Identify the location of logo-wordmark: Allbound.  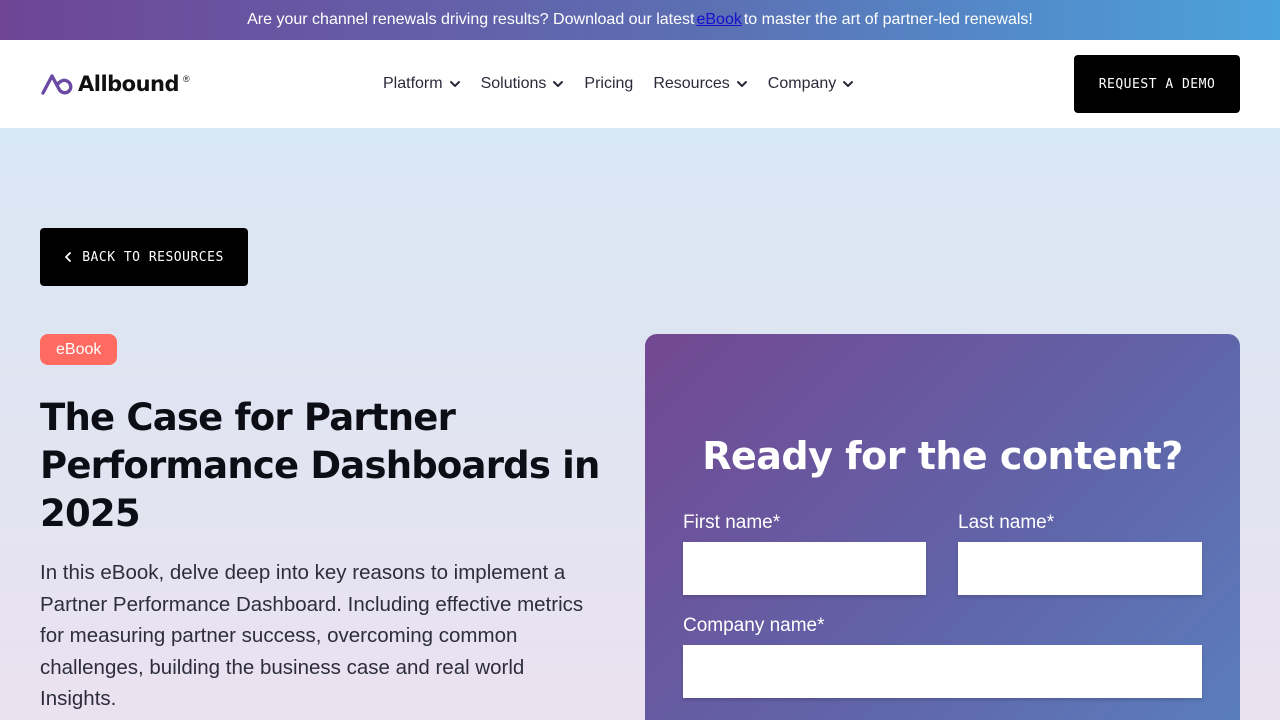
(129, 84).